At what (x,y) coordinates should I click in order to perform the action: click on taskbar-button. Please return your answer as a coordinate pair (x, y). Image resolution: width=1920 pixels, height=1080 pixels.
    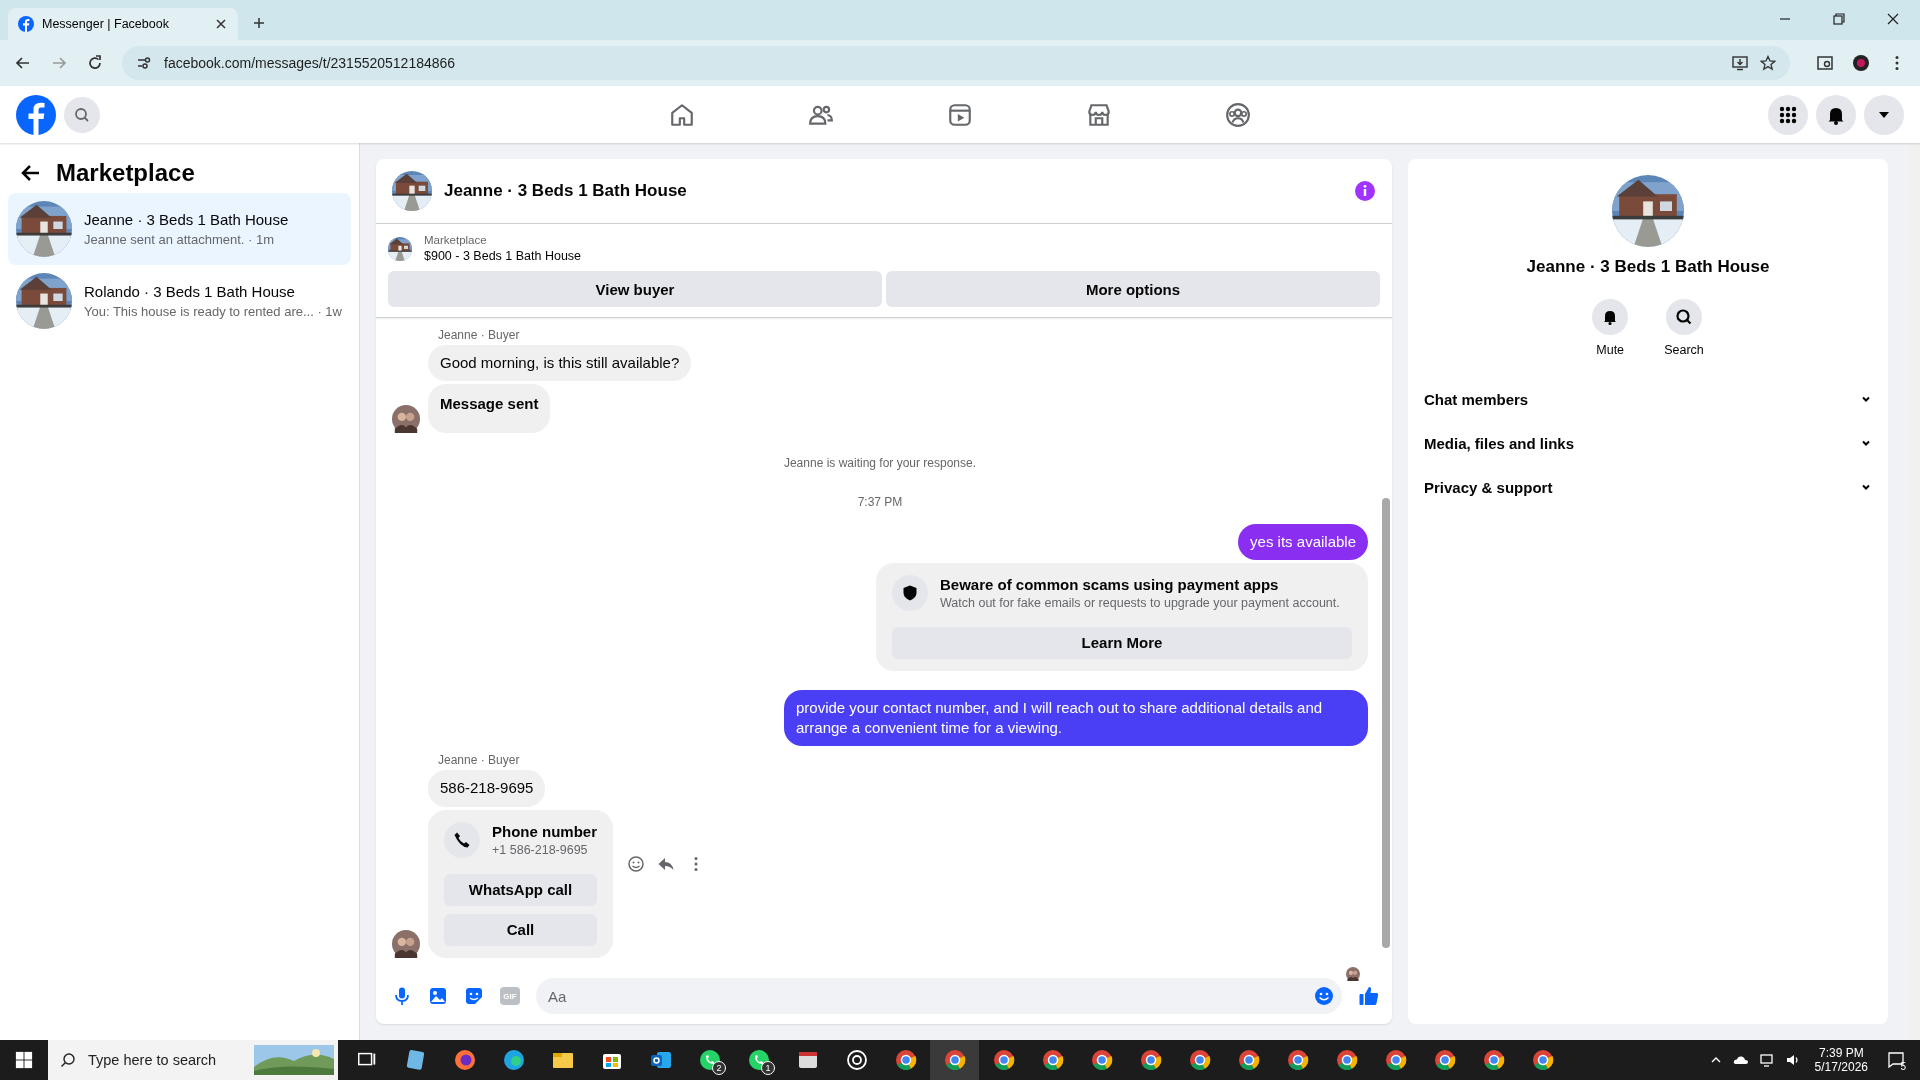
    Looking at the image, I should click on (954, 1060).